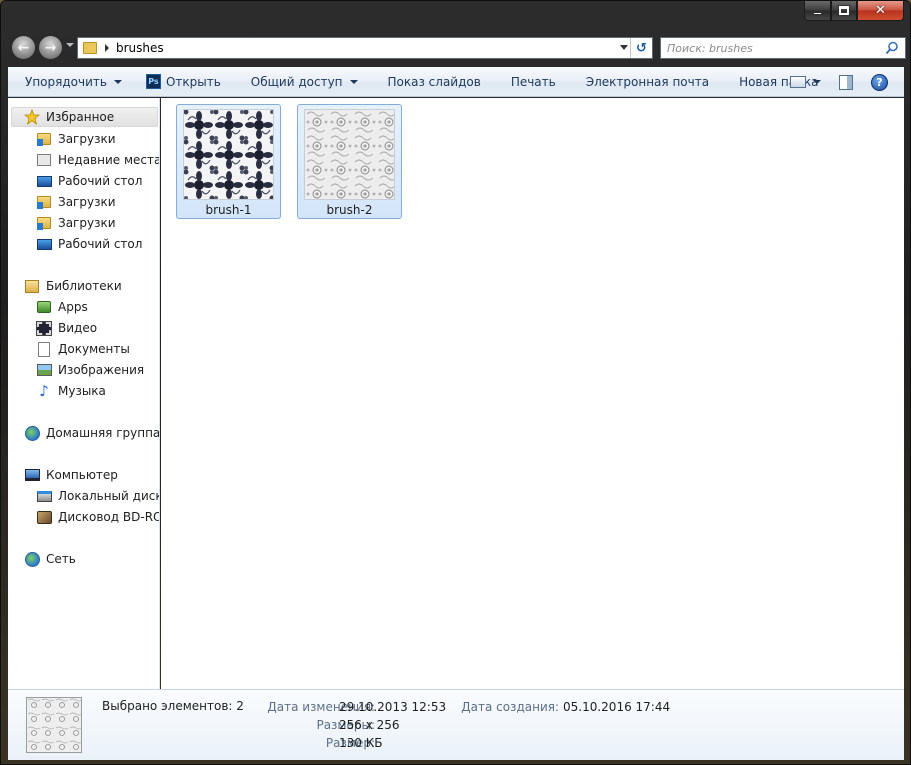 This screenshot has width=911, height=765. Describe the element at coordinates (44, 496) in the screenshot. I see `local-disk-icon` at that location.